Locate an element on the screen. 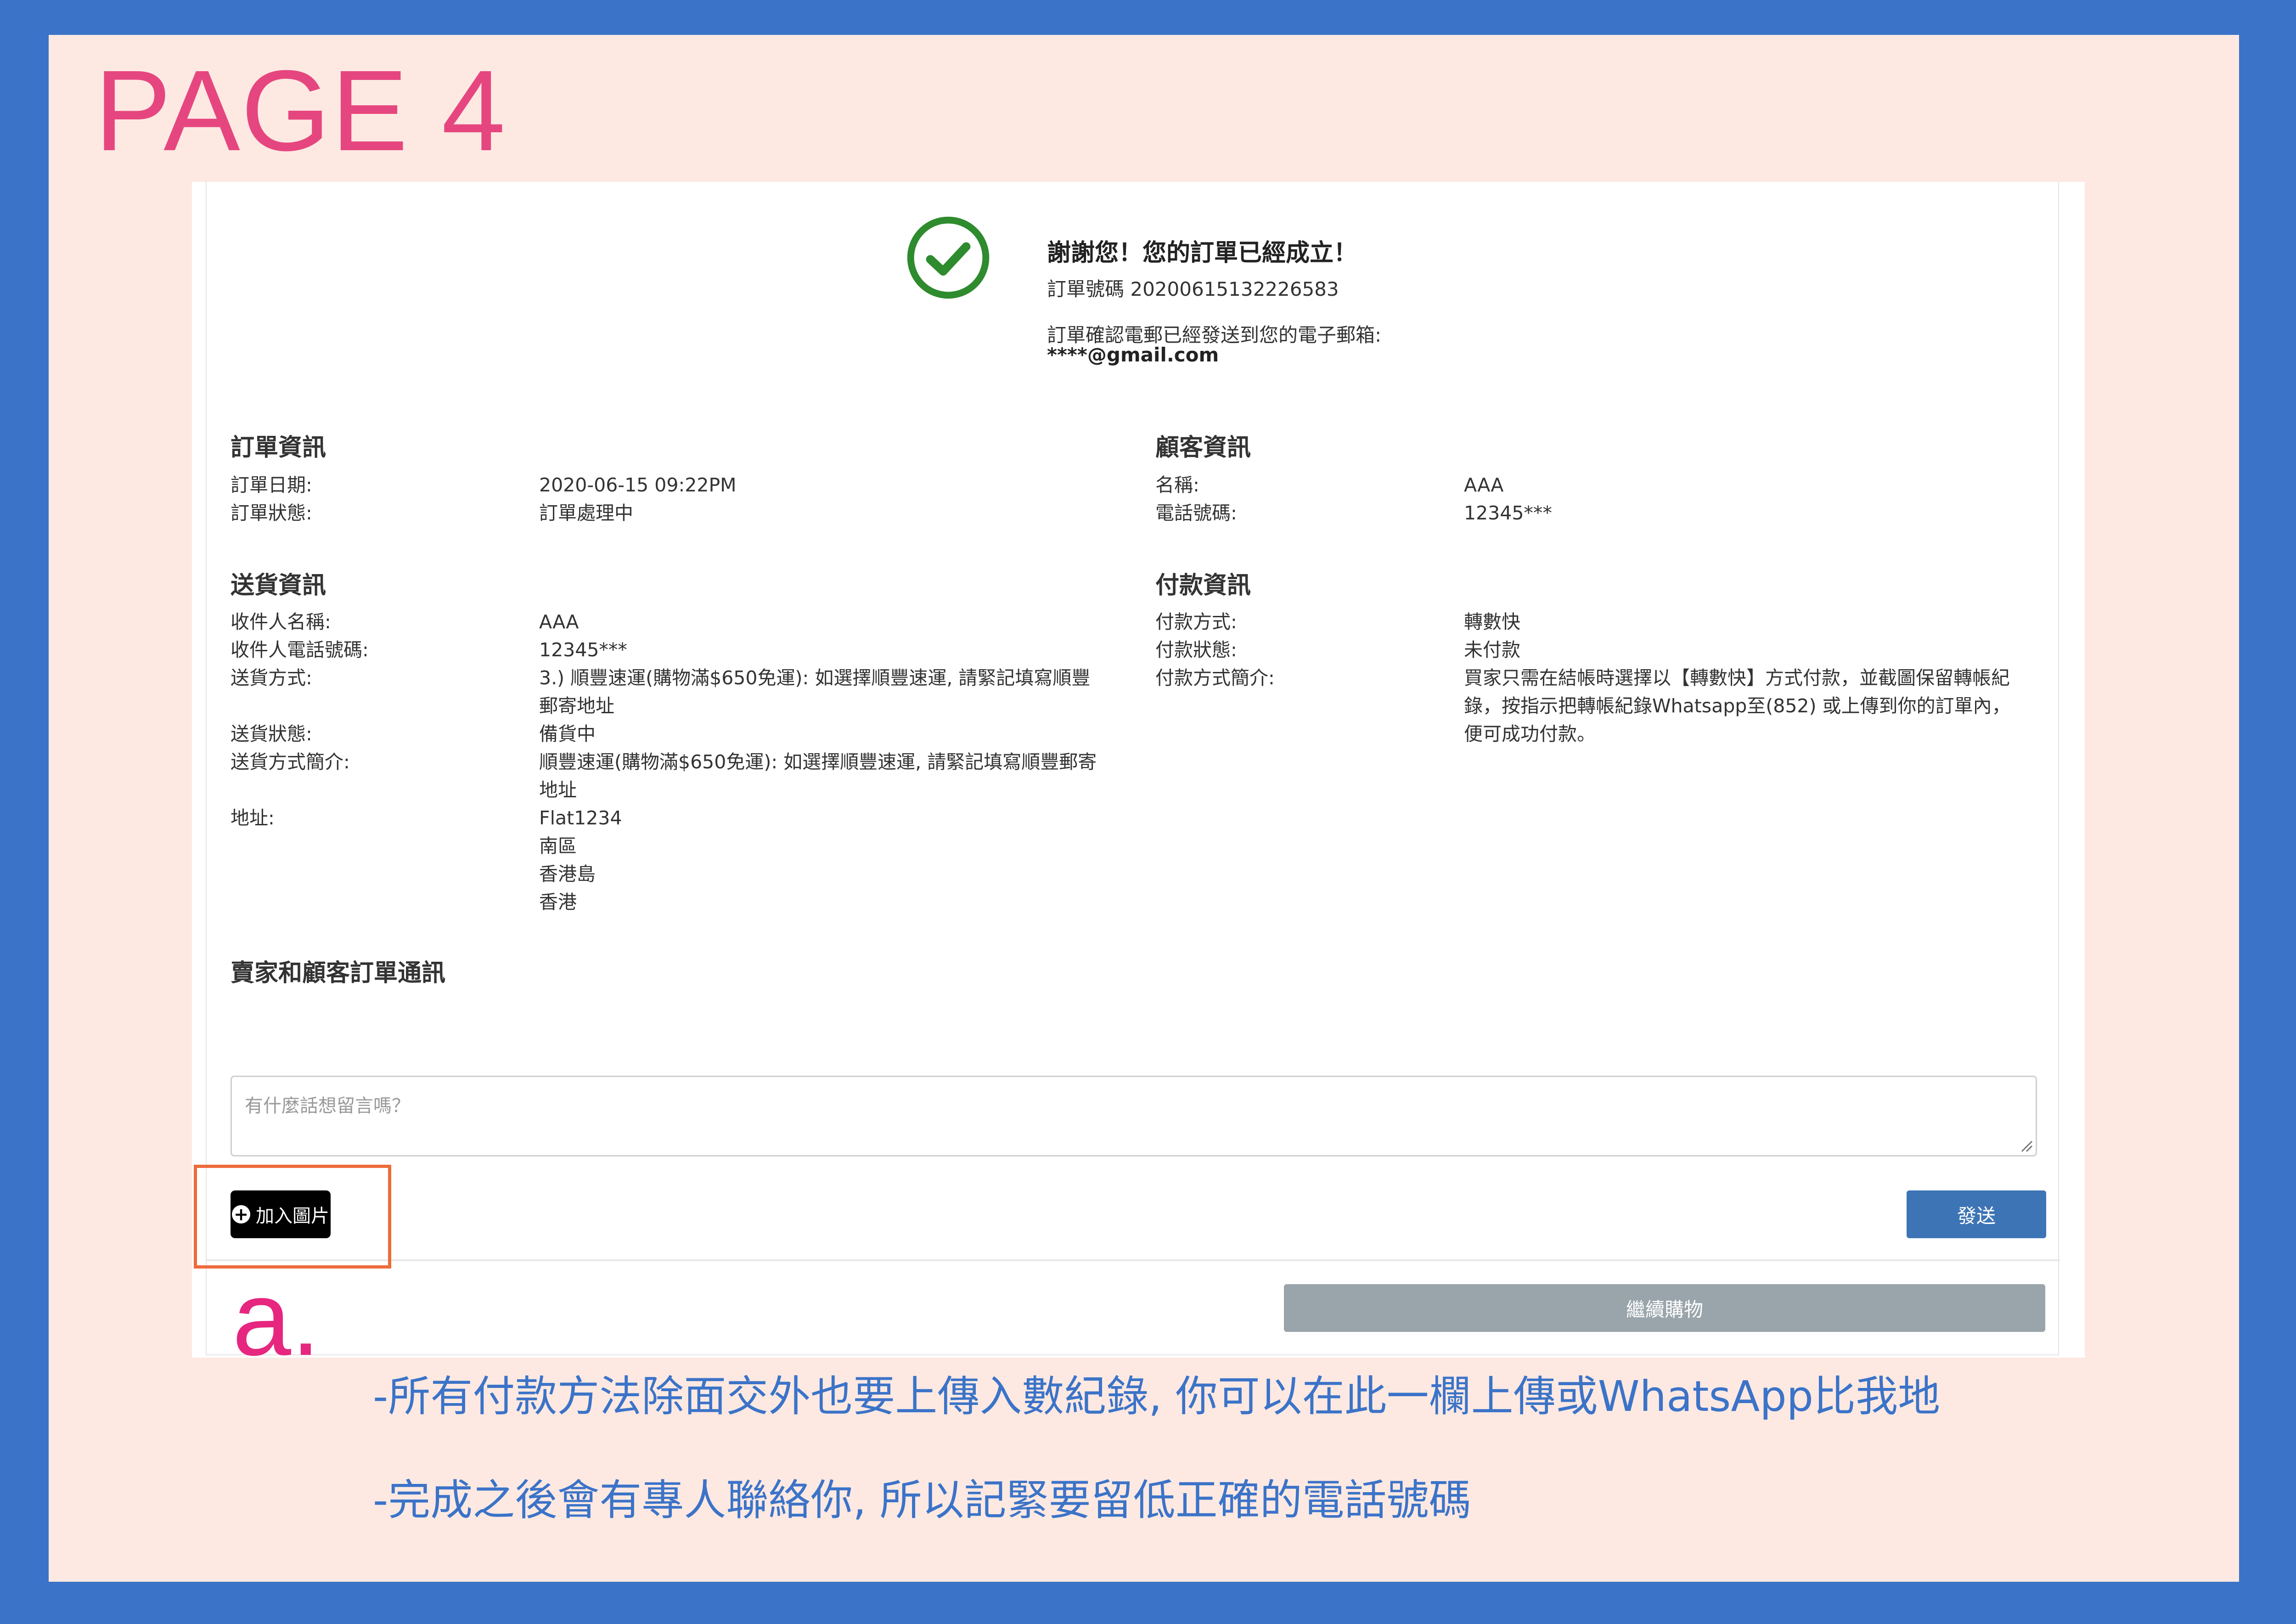 This screenshot has width=2296, height=1624. order-status-label: 訂單狀態: is located at coordinates (272, 513).